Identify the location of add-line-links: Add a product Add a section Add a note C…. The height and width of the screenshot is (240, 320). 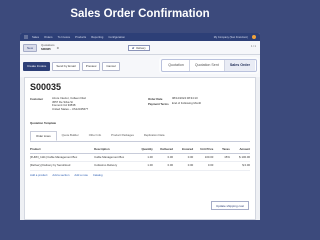
(140, 175).